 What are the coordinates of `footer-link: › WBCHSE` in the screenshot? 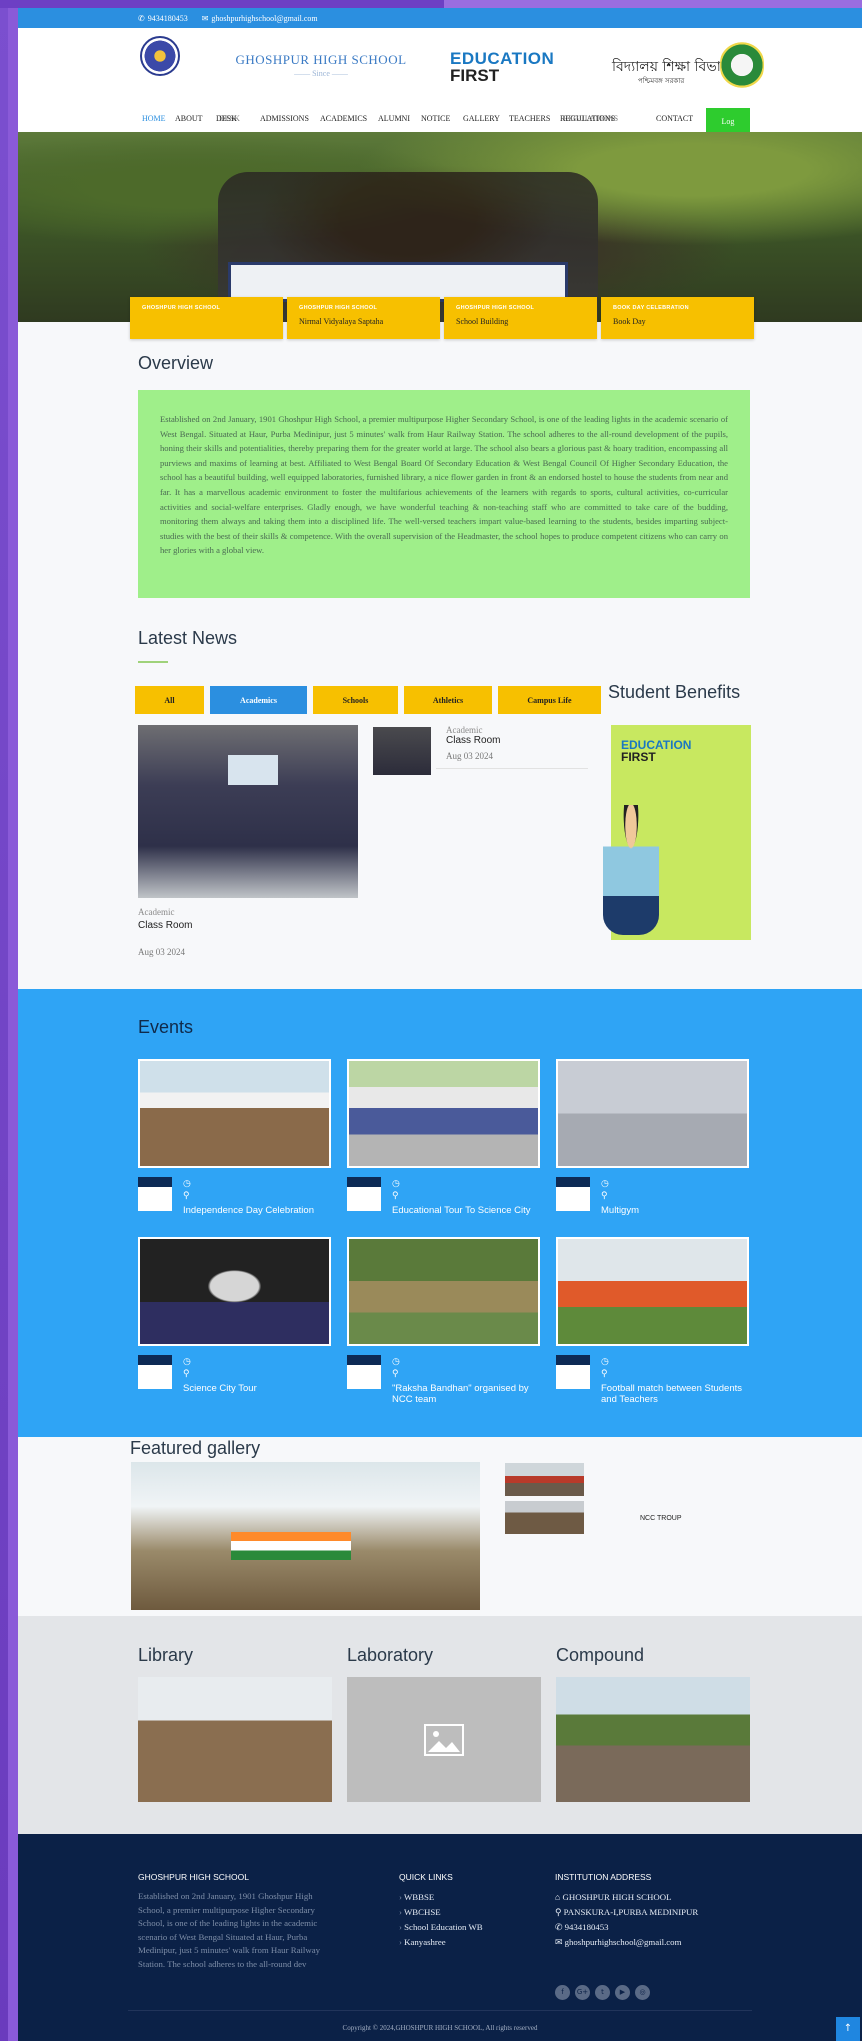 It's located at (420, 1912).